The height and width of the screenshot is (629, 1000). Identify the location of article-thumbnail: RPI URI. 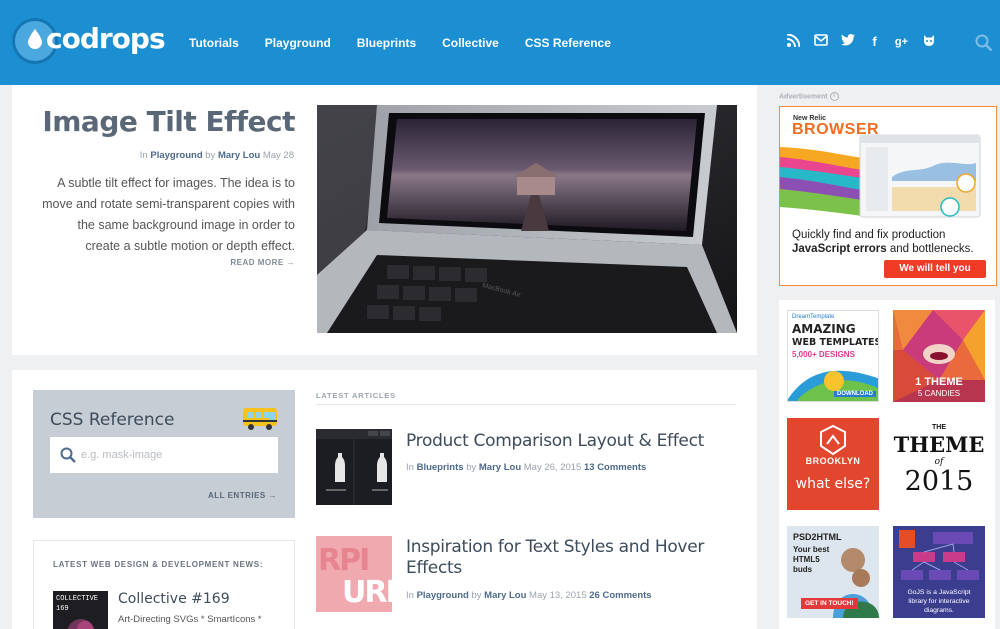
(354, 574).